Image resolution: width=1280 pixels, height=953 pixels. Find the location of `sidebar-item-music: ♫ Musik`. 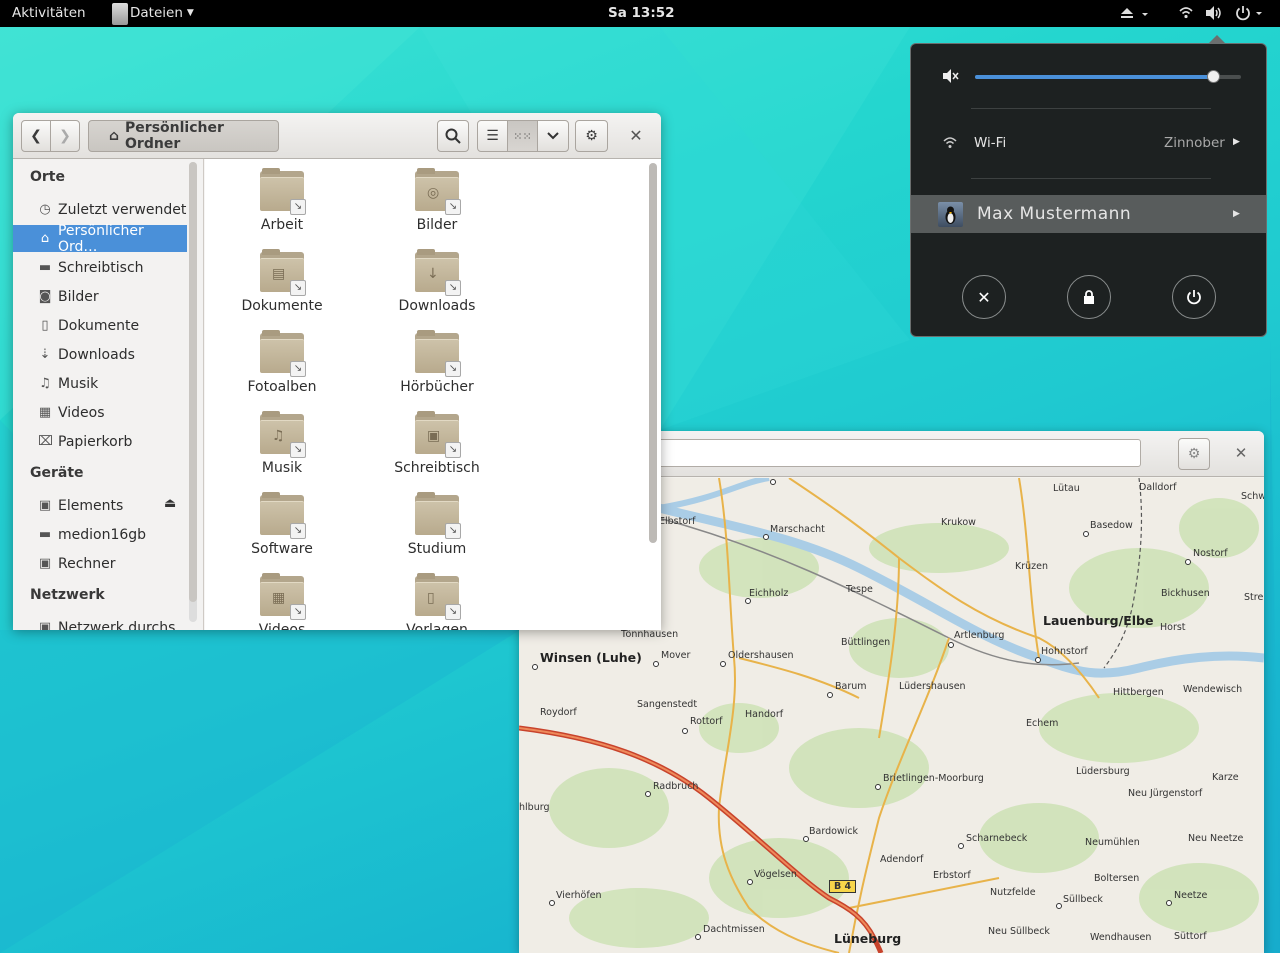

sidebar-item-music: ♫ Musik is located at coordinates (108, 383).